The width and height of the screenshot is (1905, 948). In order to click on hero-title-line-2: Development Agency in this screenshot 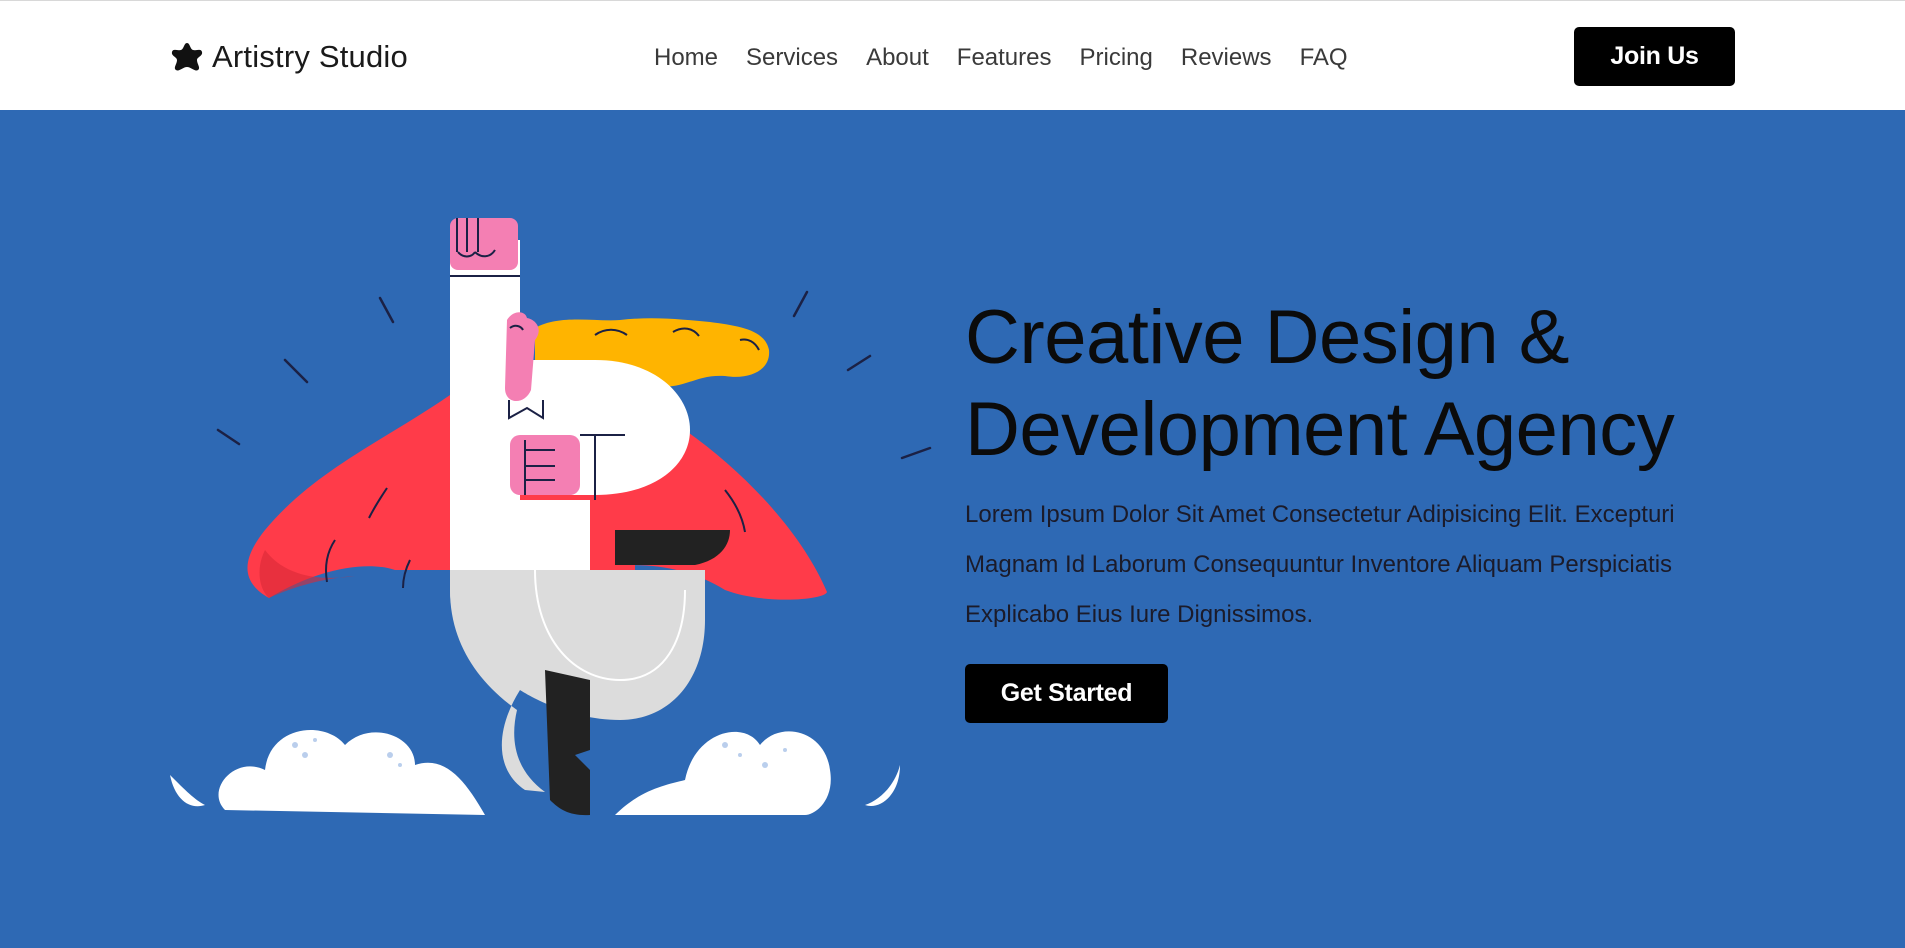, I will do `click(1320, 429)`.